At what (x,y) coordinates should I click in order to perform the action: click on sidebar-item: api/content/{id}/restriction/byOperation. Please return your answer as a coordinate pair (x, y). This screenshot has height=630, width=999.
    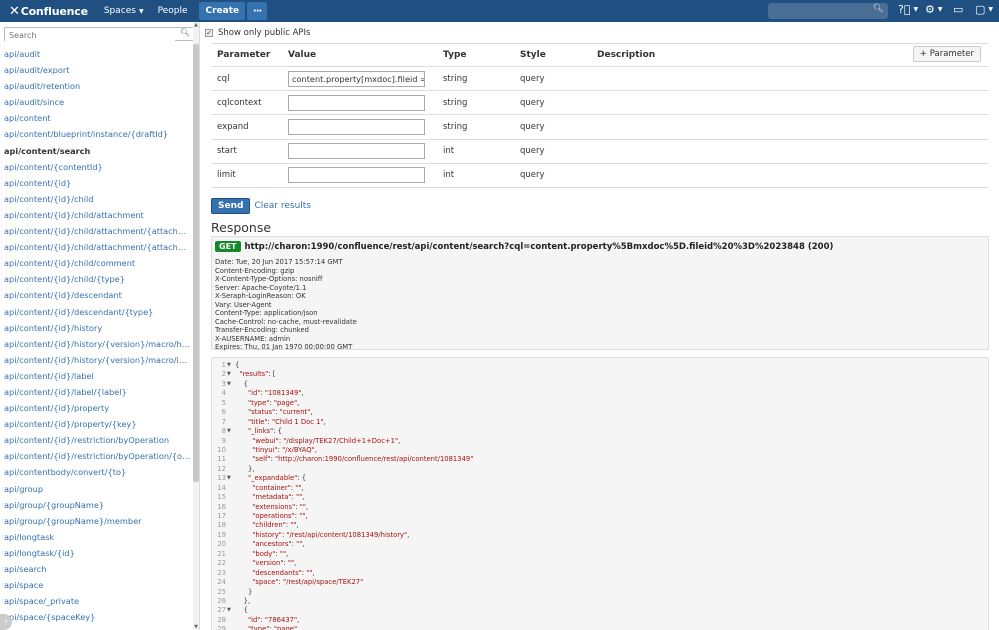
    Looking at the image, I should click on (96, 440).